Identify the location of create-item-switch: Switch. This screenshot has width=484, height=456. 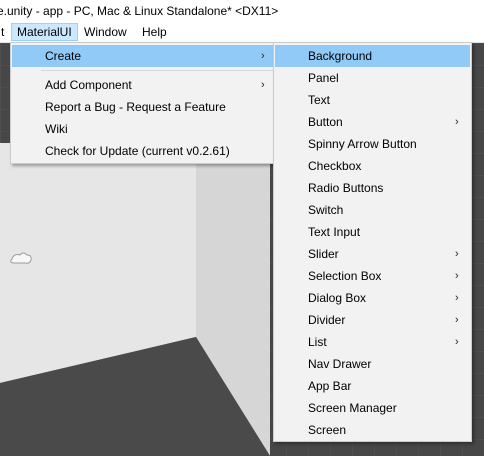
(372, 210).